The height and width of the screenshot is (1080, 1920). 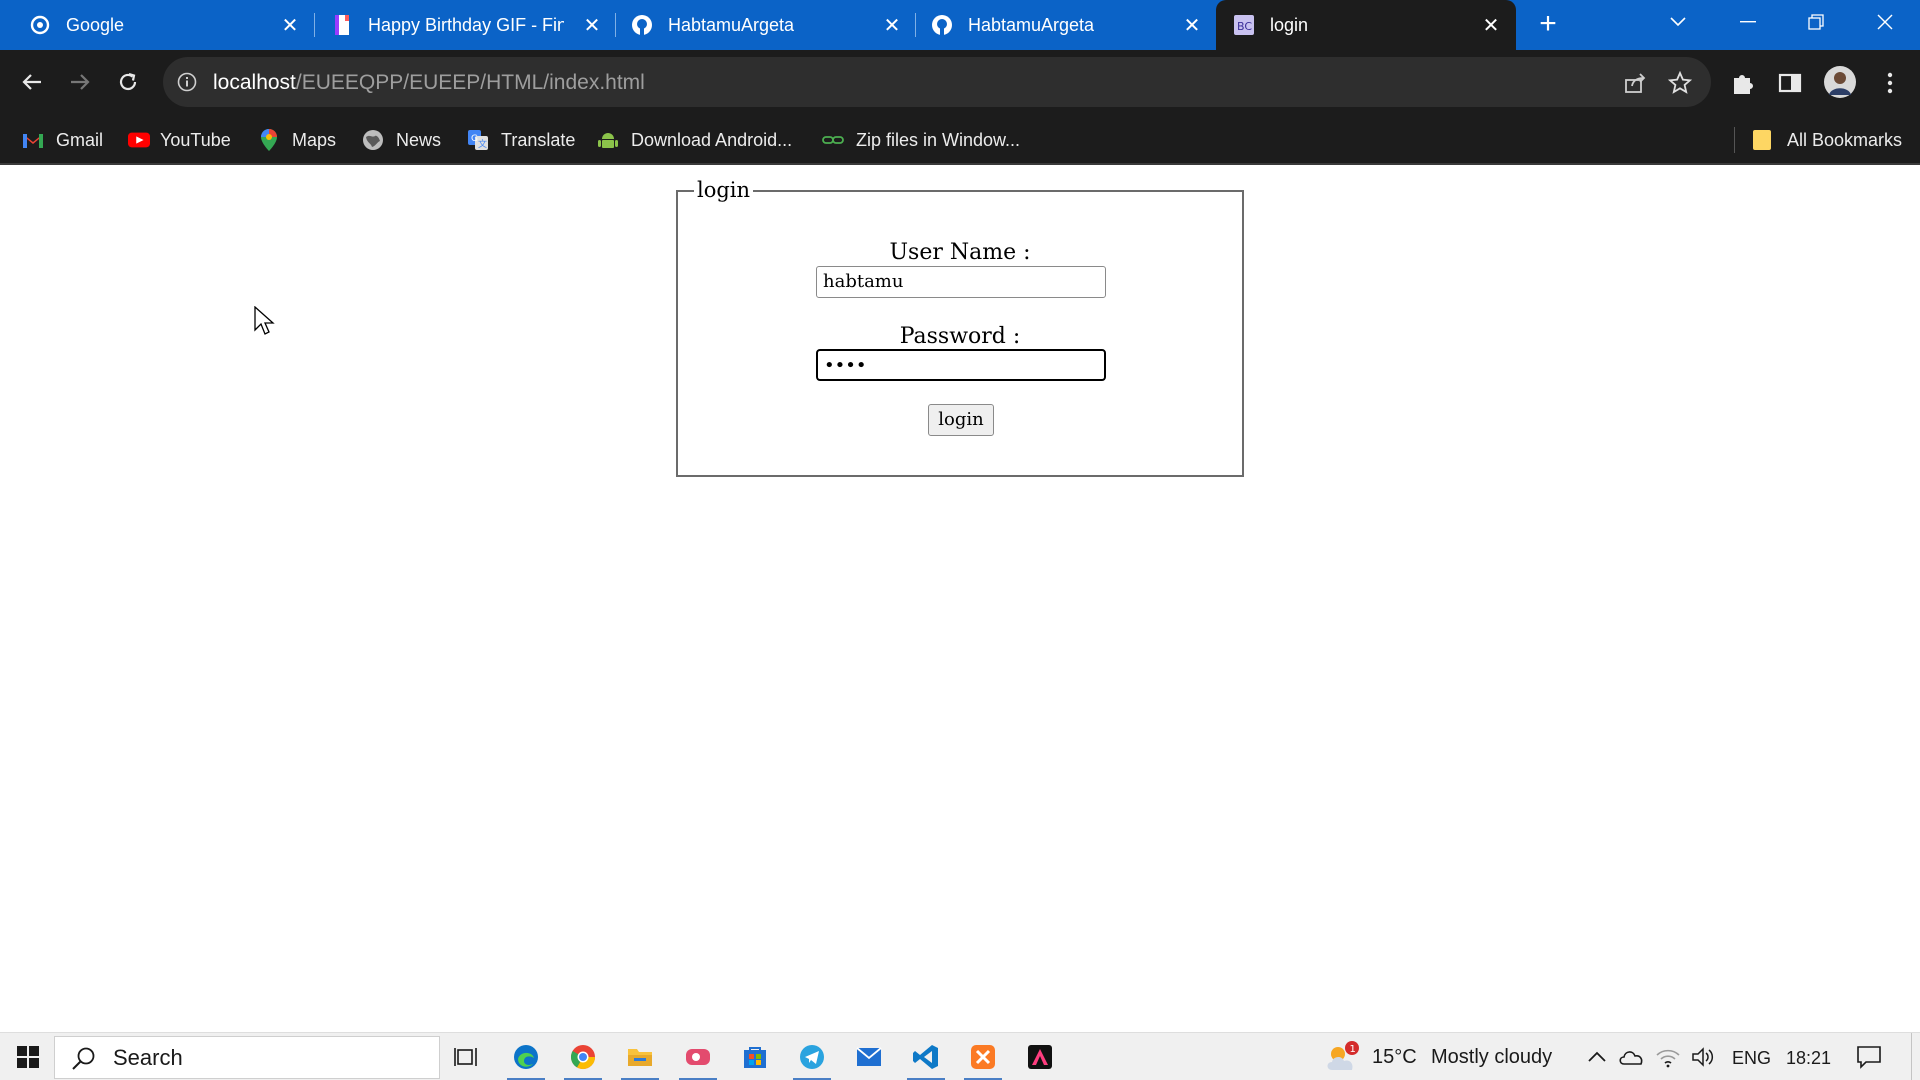 I want to click on tab-github-1: HabtamuArgeta ✕, so click(x=752, y=25).